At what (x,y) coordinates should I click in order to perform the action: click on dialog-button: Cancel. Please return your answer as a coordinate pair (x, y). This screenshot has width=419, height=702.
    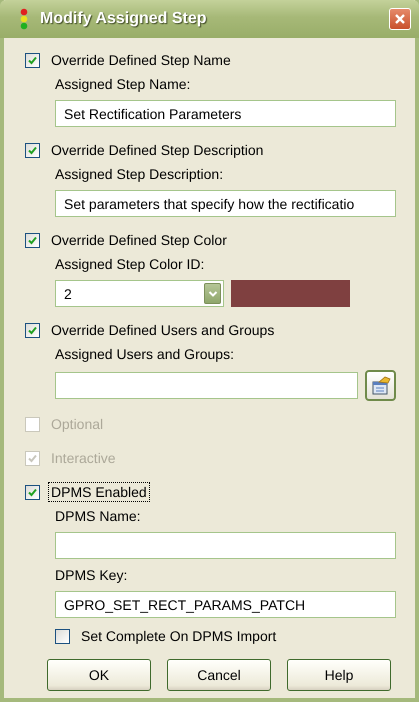
    Looking at the image, I should click on (219, 675).